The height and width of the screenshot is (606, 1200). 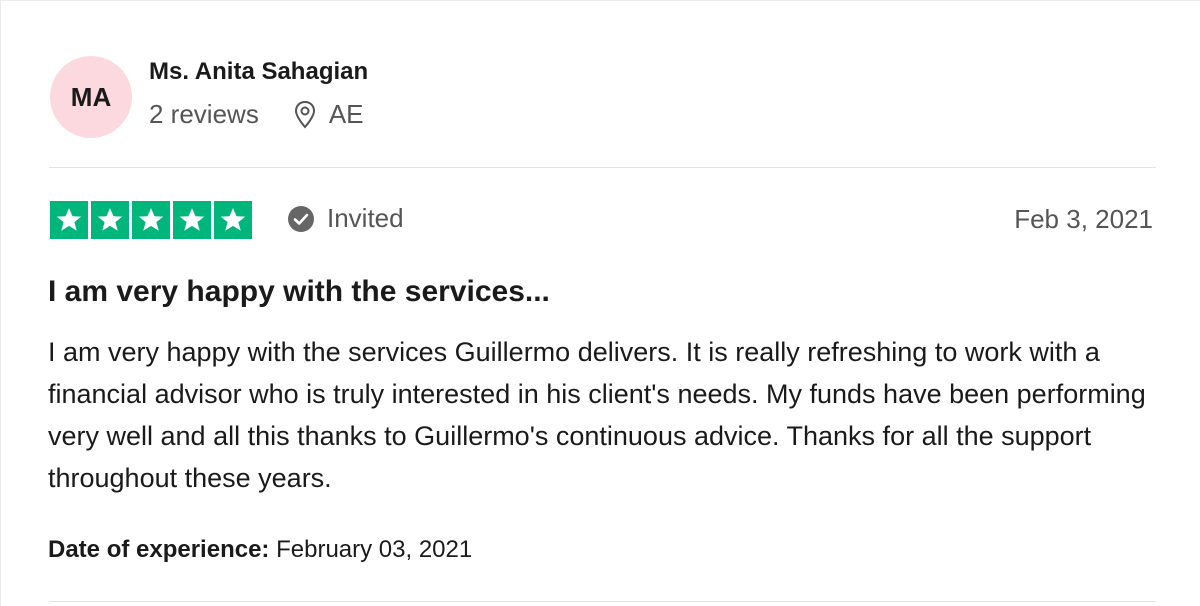 What do you see at coordinates (1083, 219) in the screenshot?
I see `review-date: Feb 3, 2021` at bounding box center [1083, 219].